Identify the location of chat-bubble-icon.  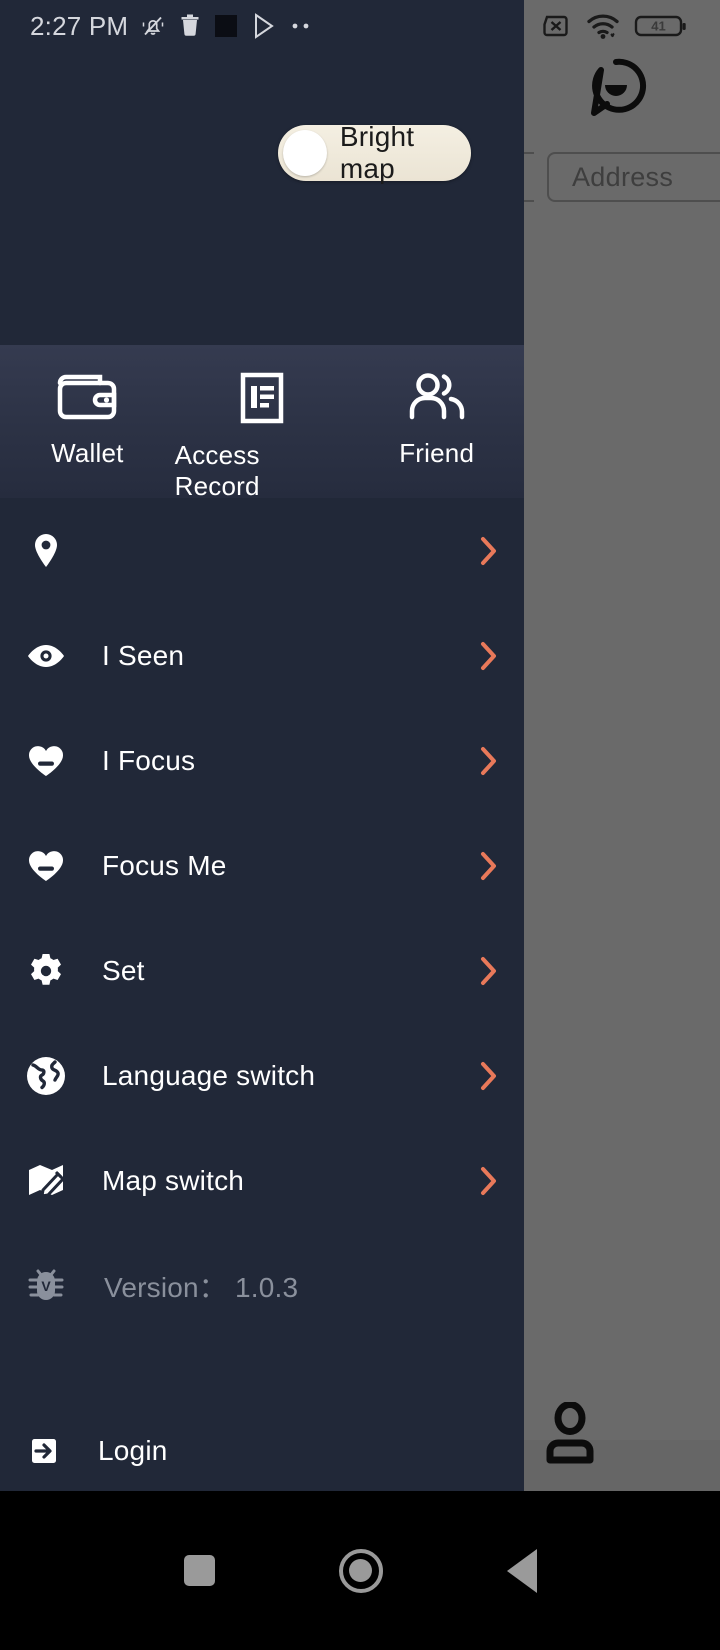
(616, 88).